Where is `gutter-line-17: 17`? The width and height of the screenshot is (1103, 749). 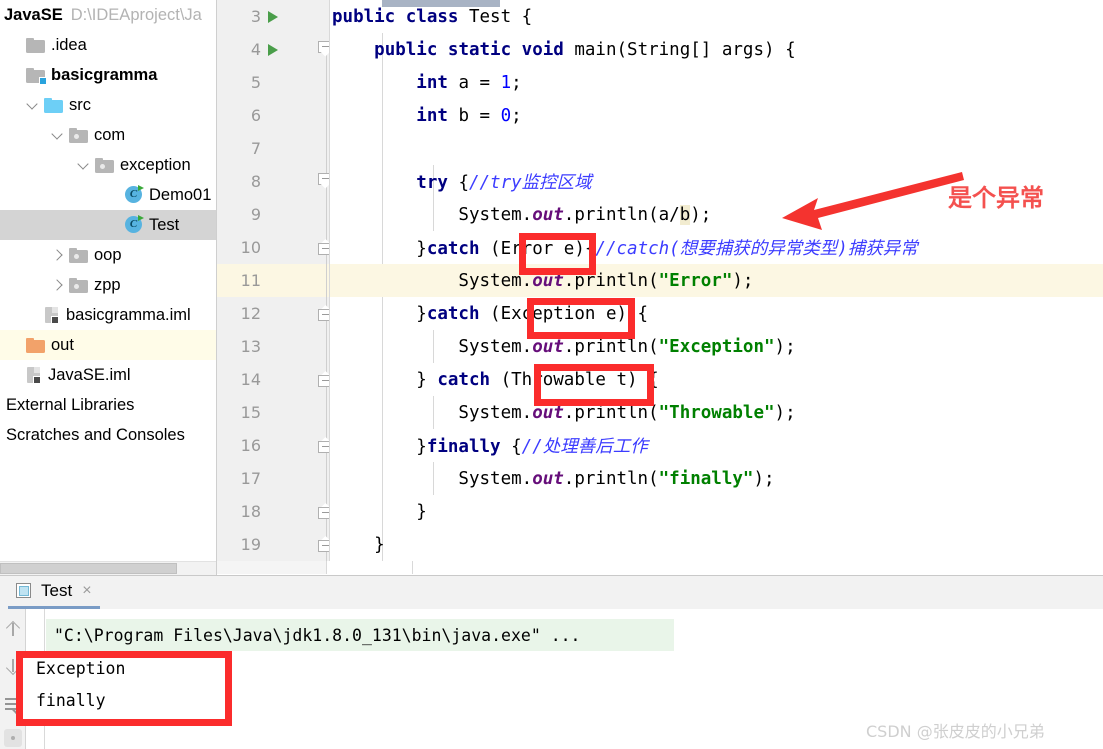
gutter-line-17: 17 is located at coordinates (273, 478).